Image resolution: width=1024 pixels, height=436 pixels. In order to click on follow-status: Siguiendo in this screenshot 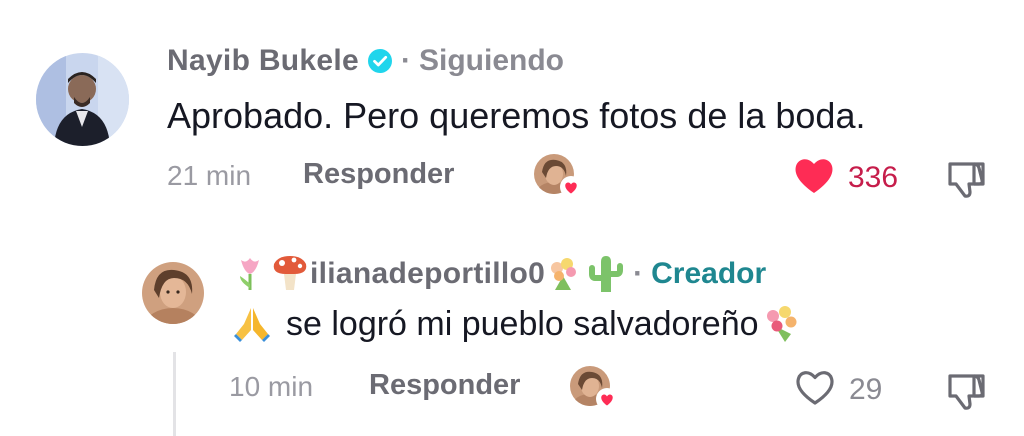, I will do `click(492, 60)`.